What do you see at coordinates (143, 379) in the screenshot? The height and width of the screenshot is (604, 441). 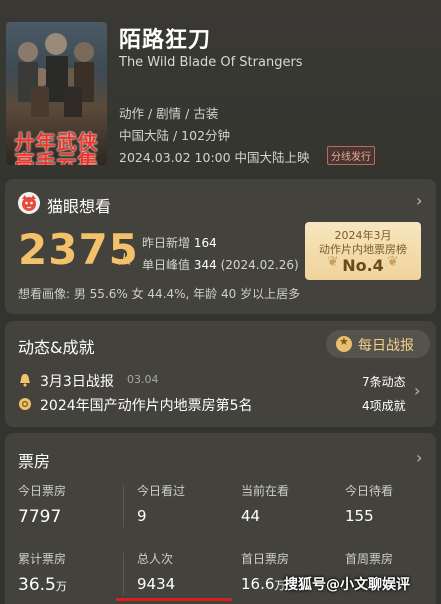 I see `news-item-report-date: 03.04` at bounding box center [143, 379].